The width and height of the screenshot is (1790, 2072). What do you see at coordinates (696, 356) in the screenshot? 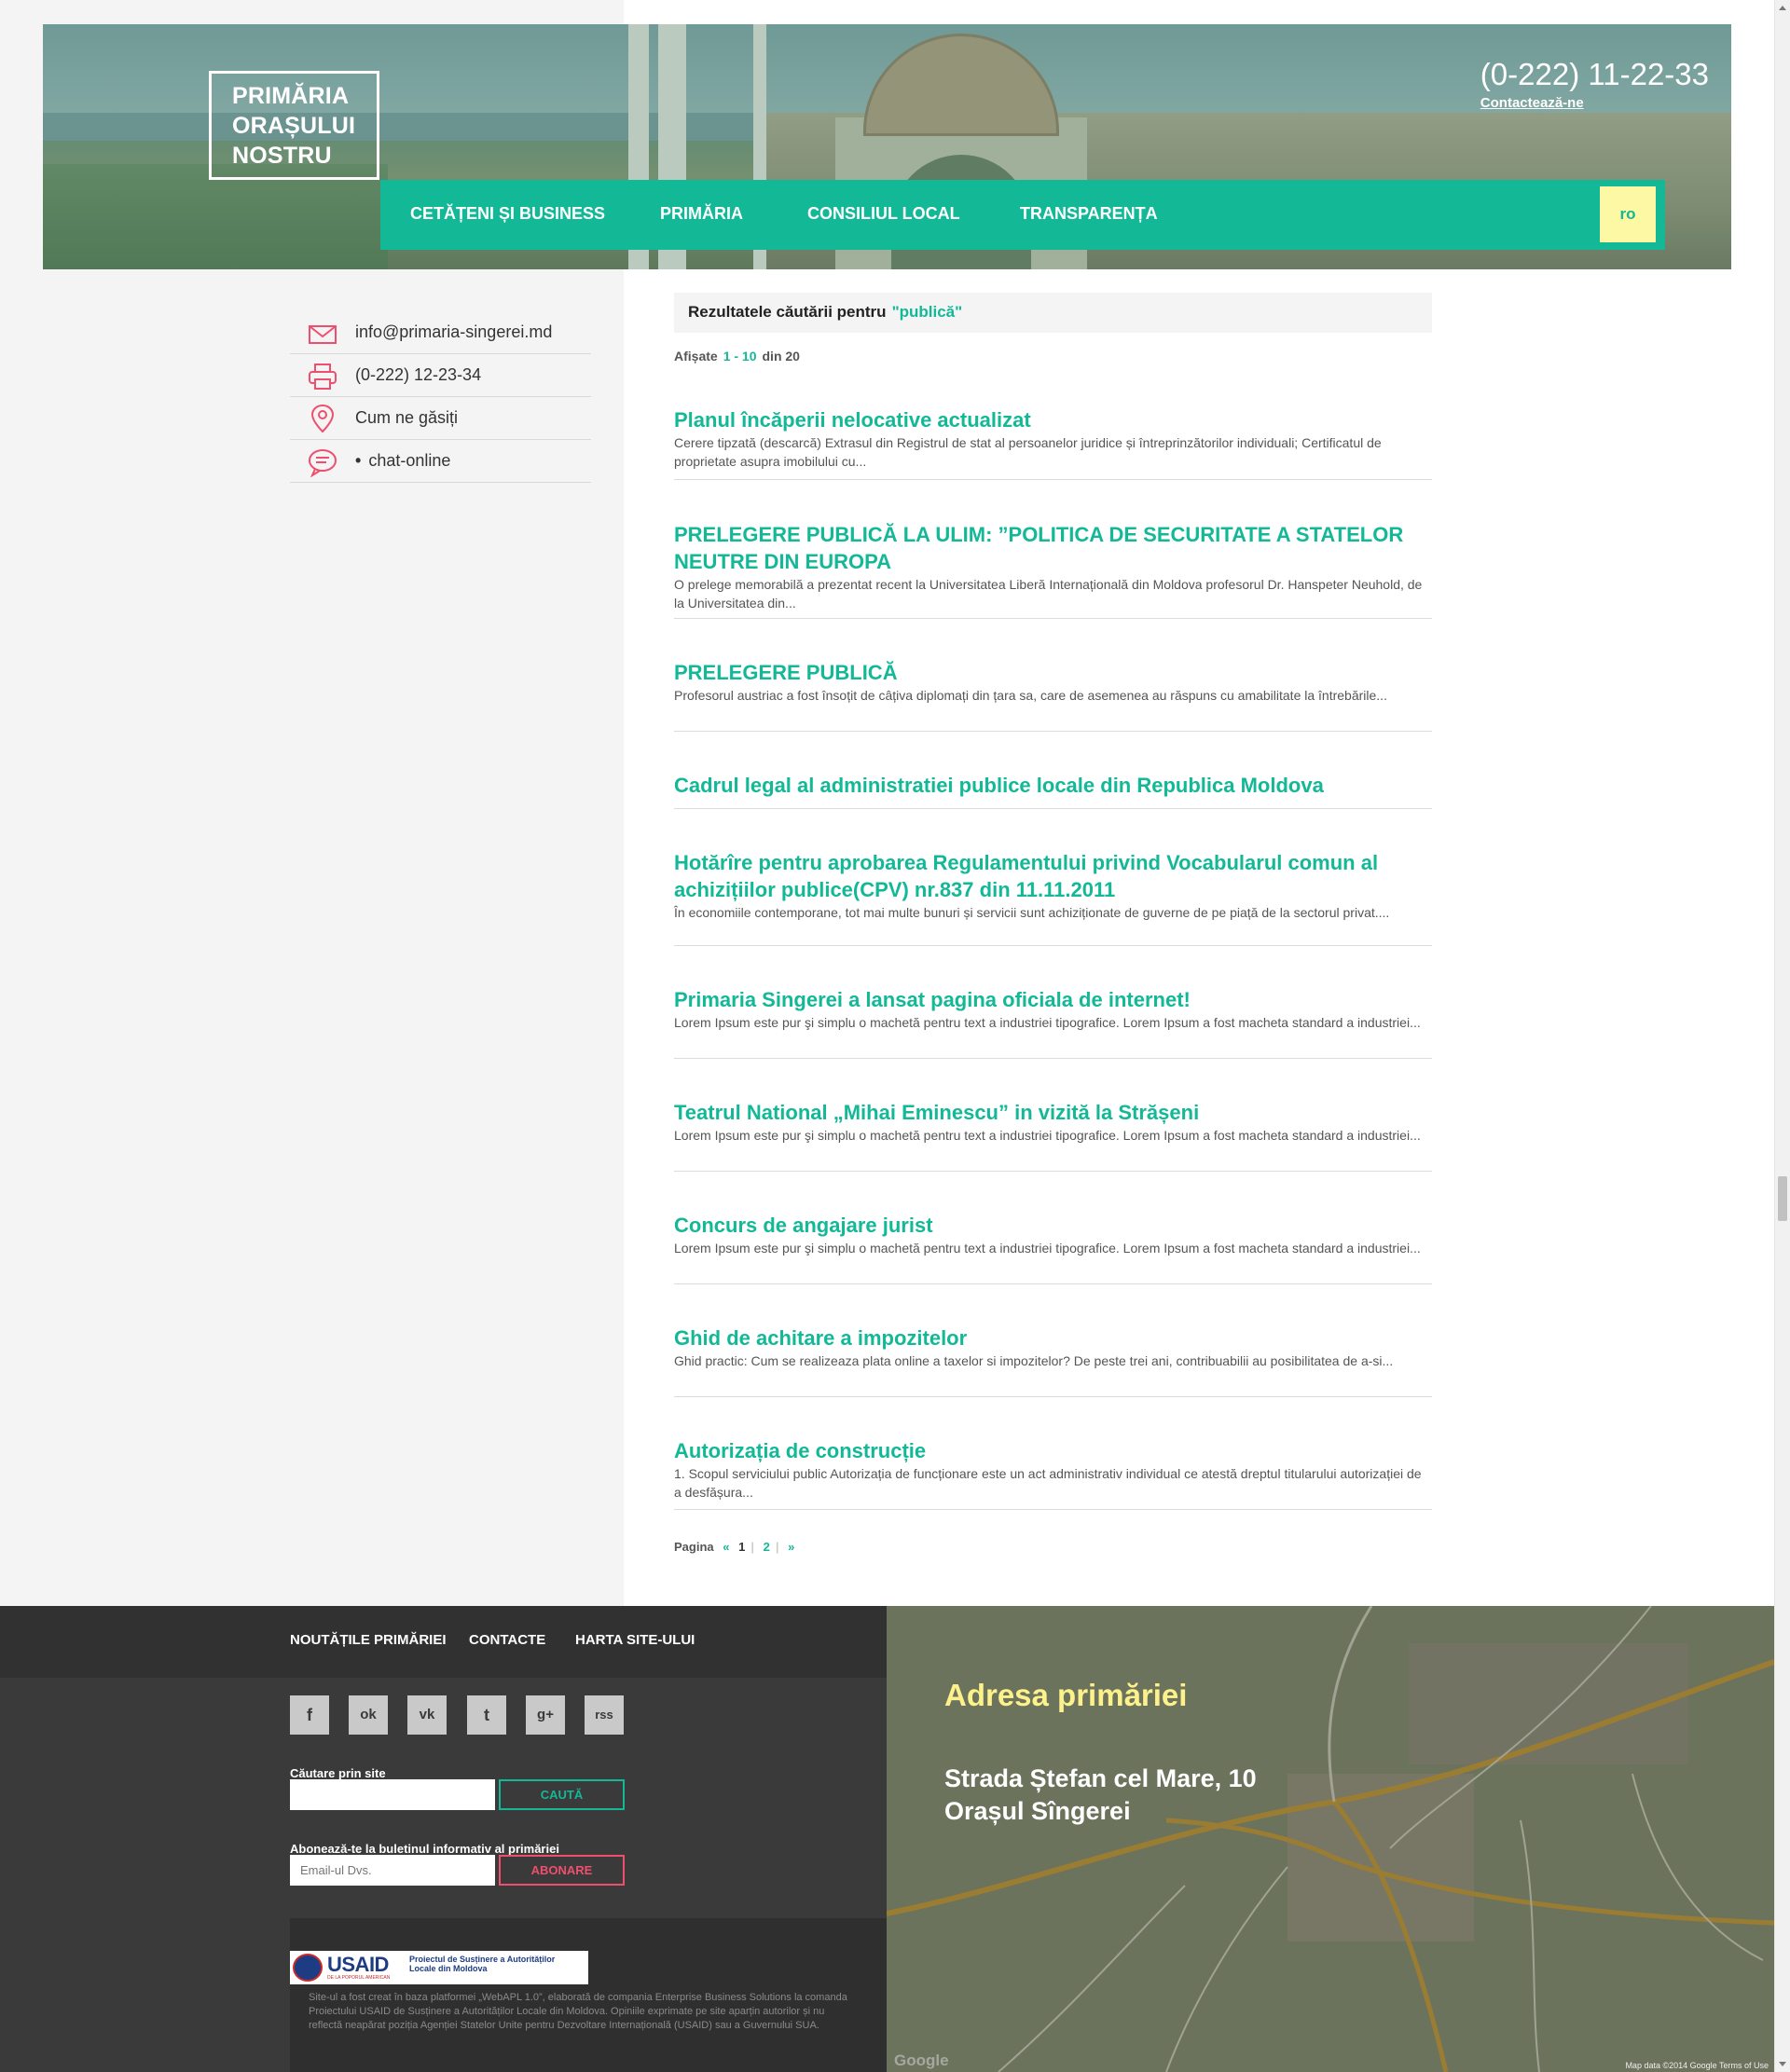
I see `results-shown-label: Afișate` at bounding box center [696, 356].